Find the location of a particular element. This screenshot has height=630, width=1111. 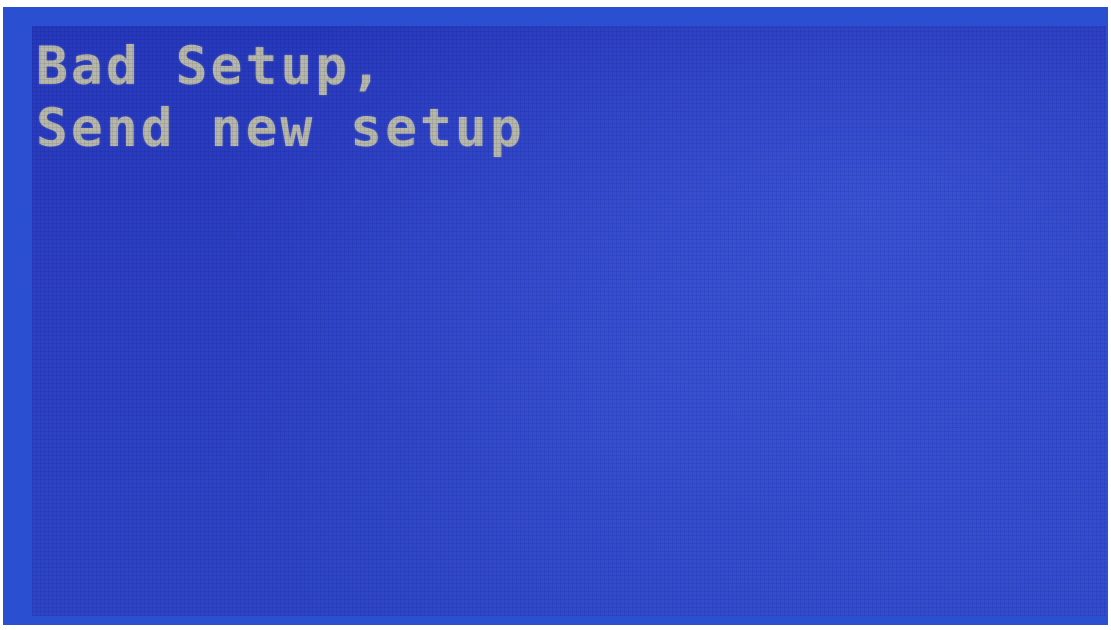

error-message: Bad Setup, Send new setup is located at coordinates (280, 98).